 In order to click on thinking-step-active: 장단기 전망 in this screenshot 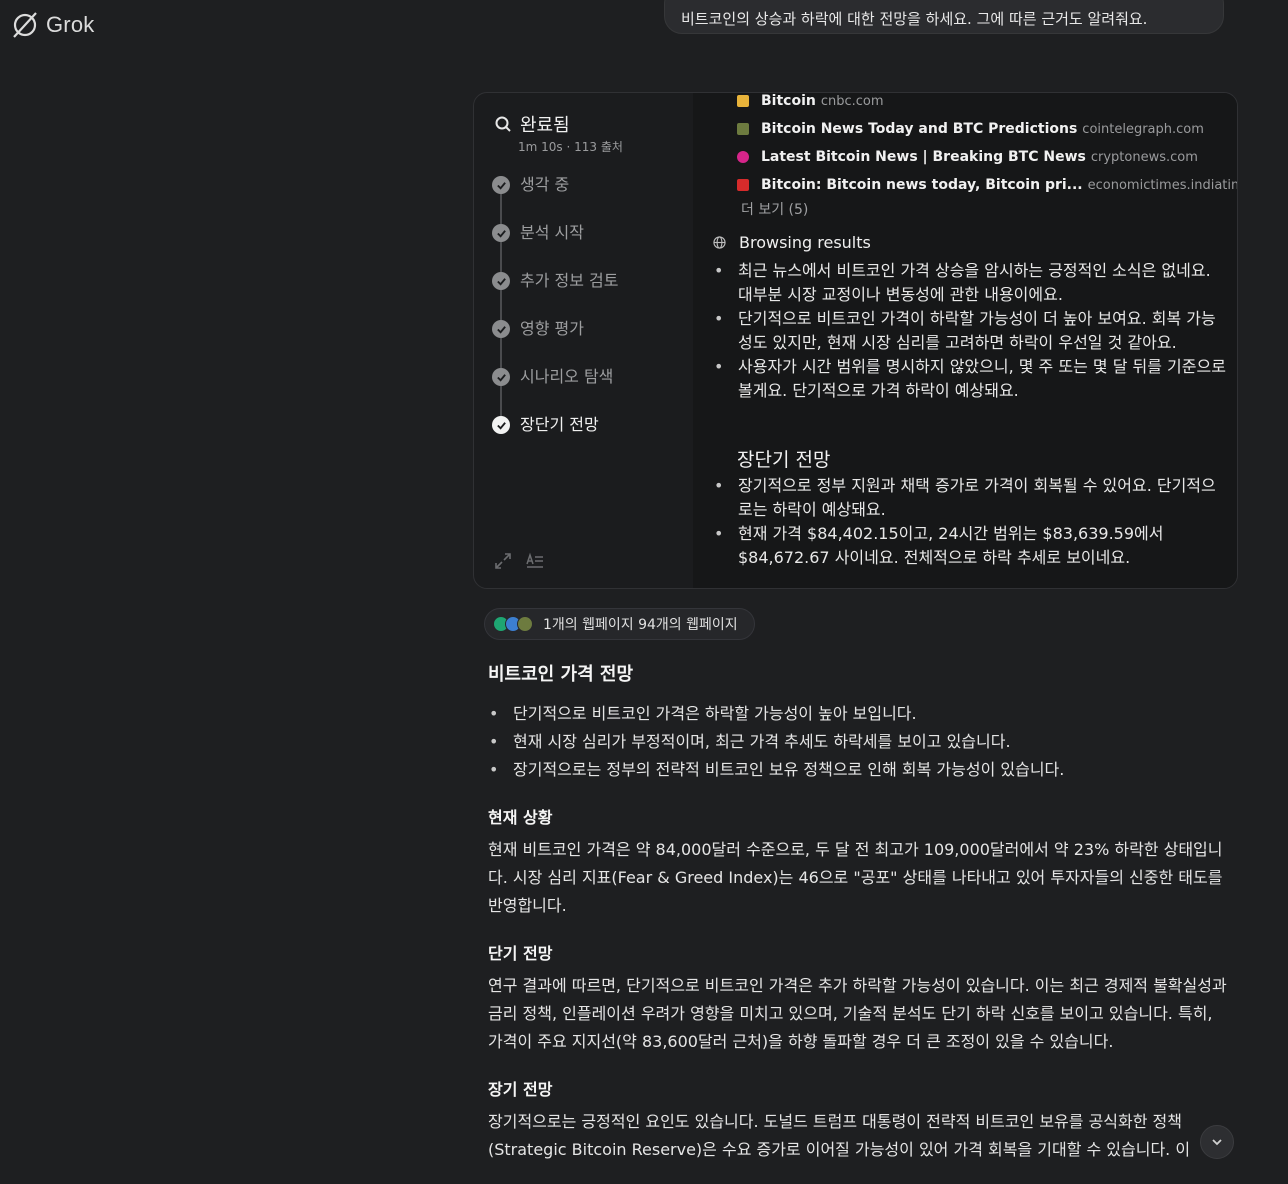, I will do `click(555, 437)`.